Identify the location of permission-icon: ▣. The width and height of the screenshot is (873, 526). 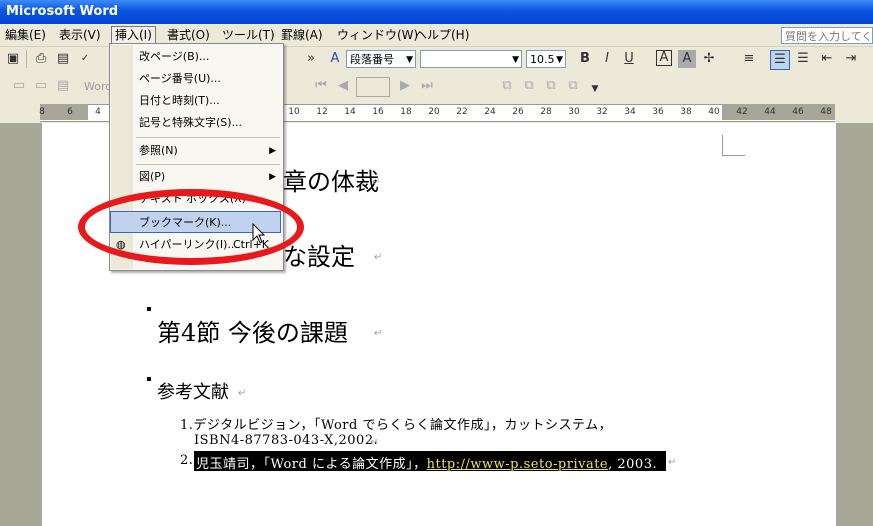
(13, 59).